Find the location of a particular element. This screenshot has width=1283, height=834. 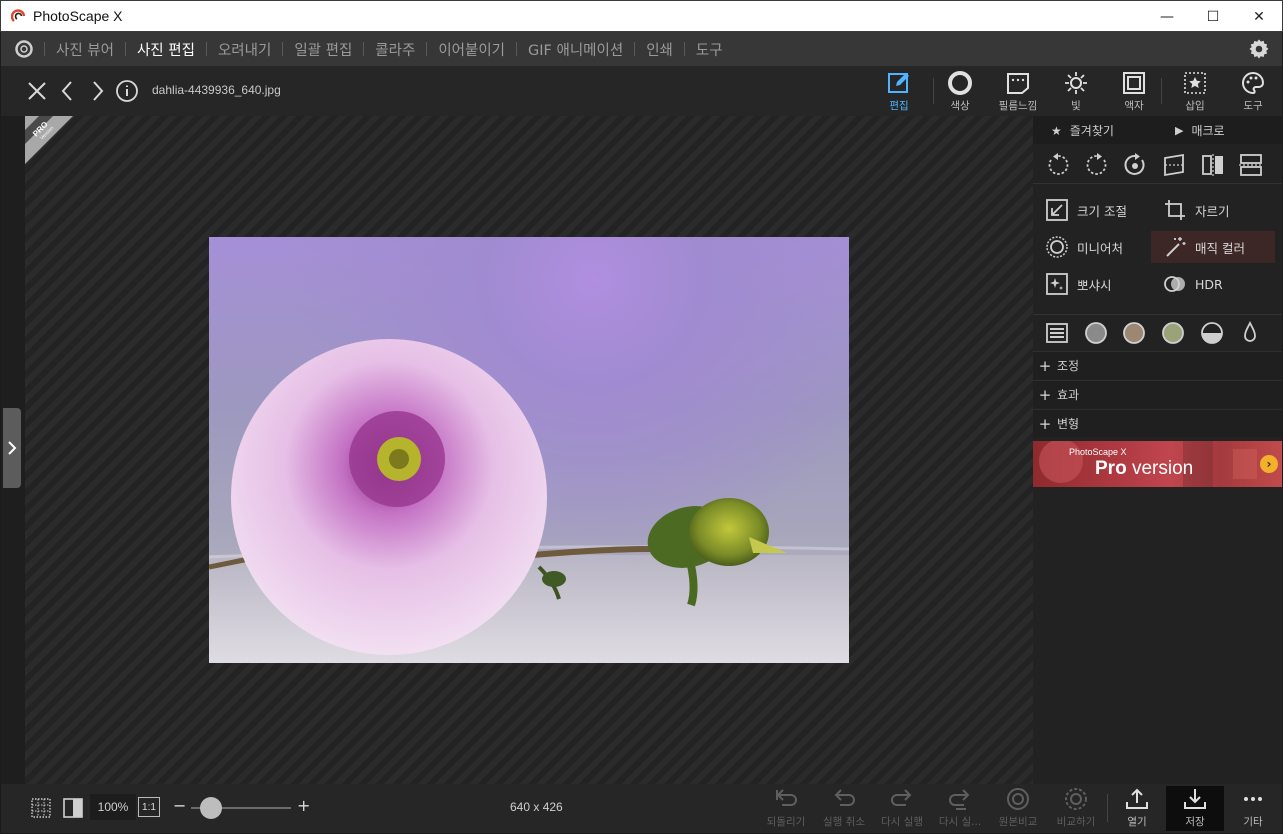

original-compare-button: 원본비교 is located at coordinates (1018, 808).